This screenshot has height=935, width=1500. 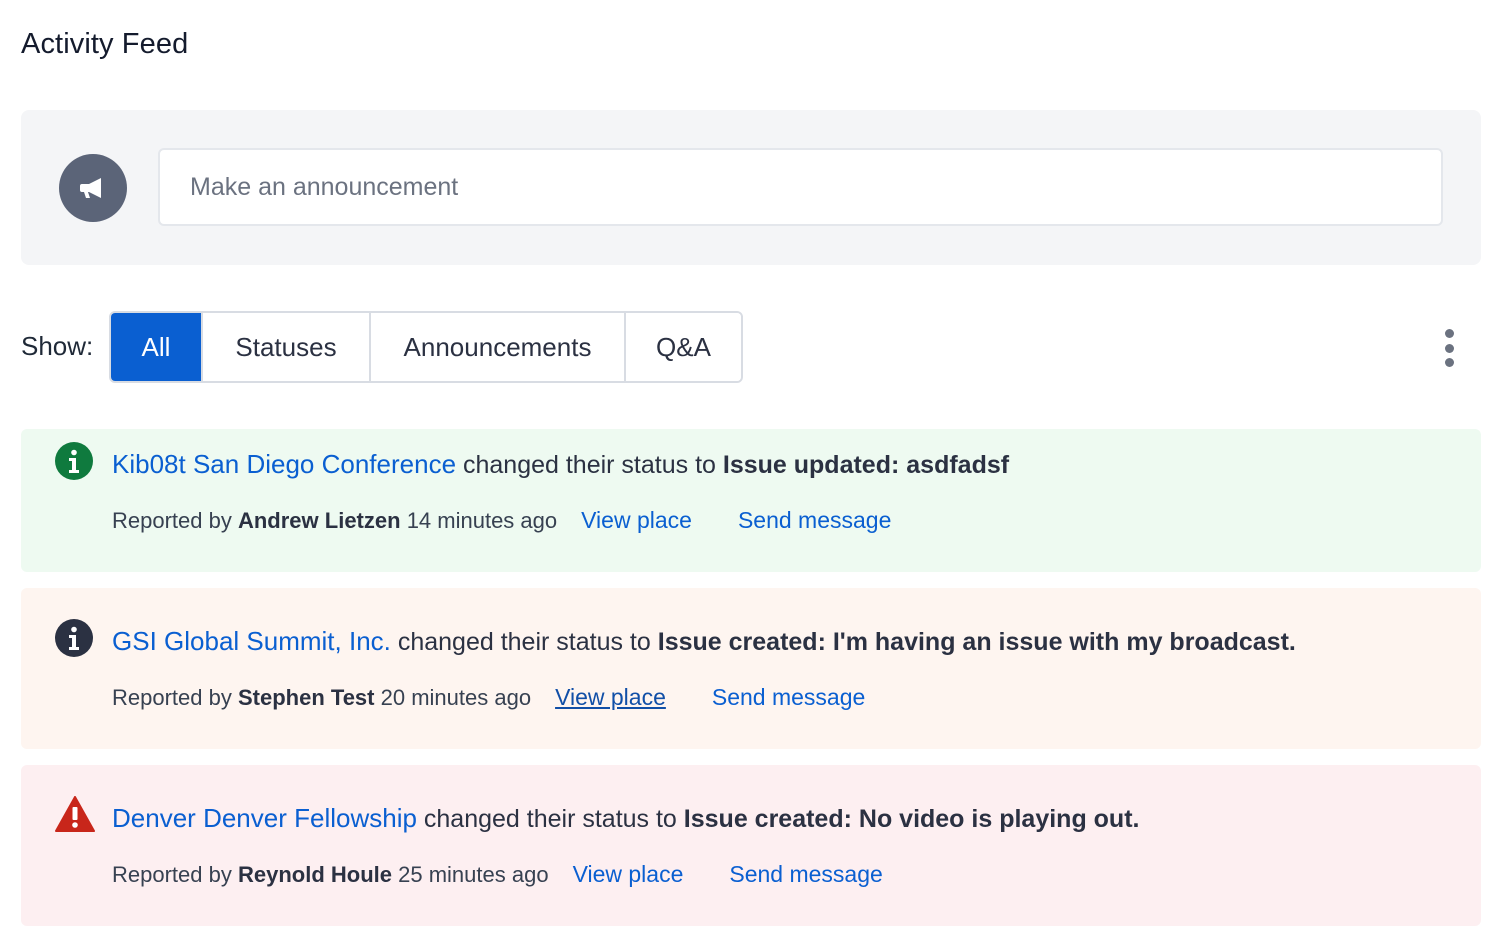 What do you see at coordinates (284, 464) in the screenshot?
I see `place-link: Kib08t San Diego Conference` at bounding box center [284, 464].